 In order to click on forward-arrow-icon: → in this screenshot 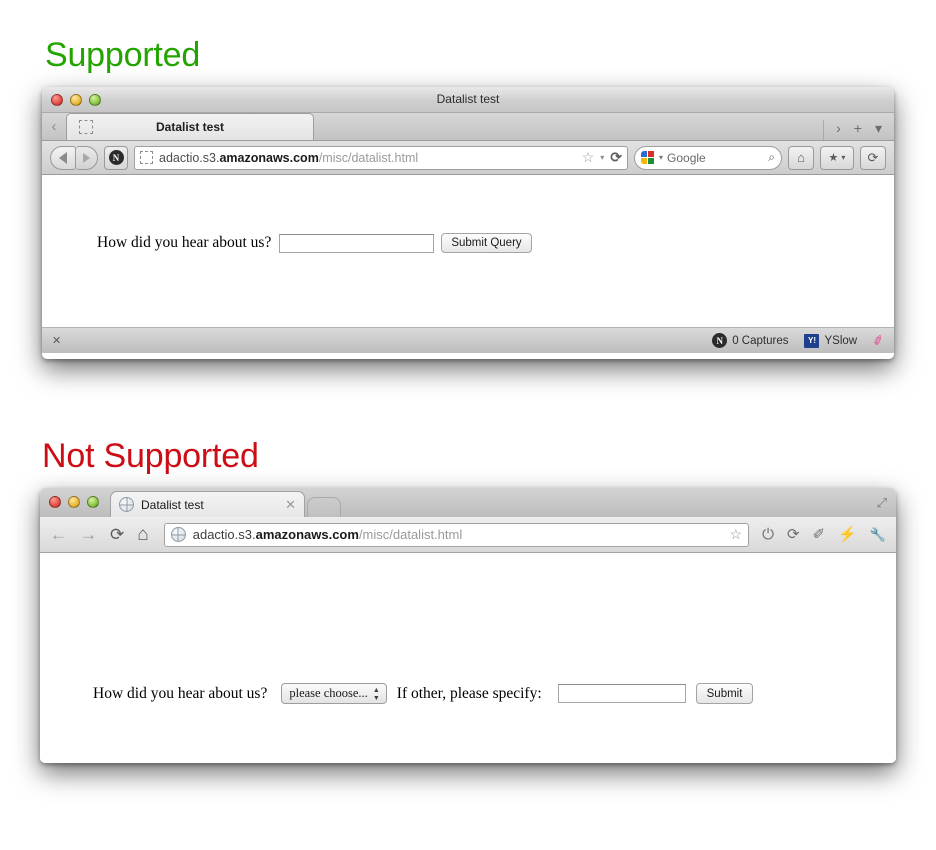, I will do `click(88, 534)`.